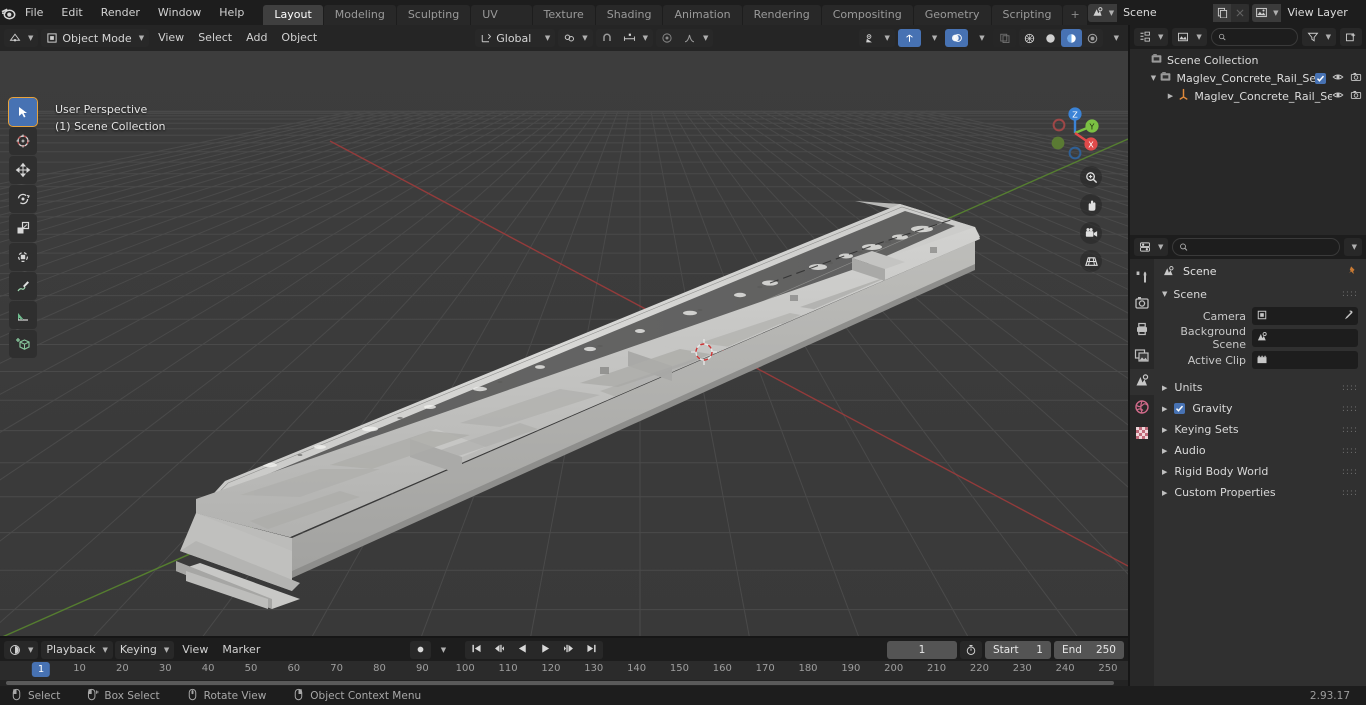  I want to click on menu-file: File, so click(34, 12).